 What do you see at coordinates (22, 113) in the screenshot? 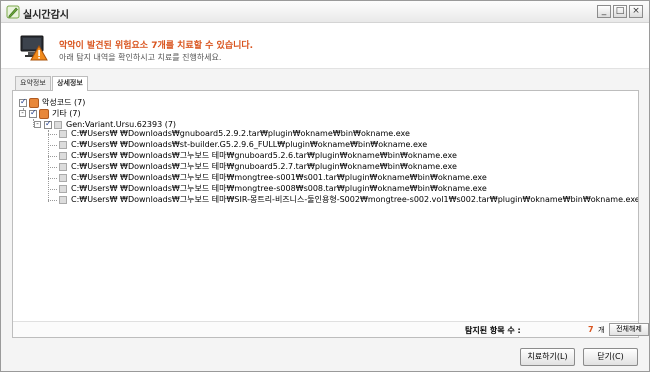
I see `category-expander-icon: -` at bounding box center [22, 113].